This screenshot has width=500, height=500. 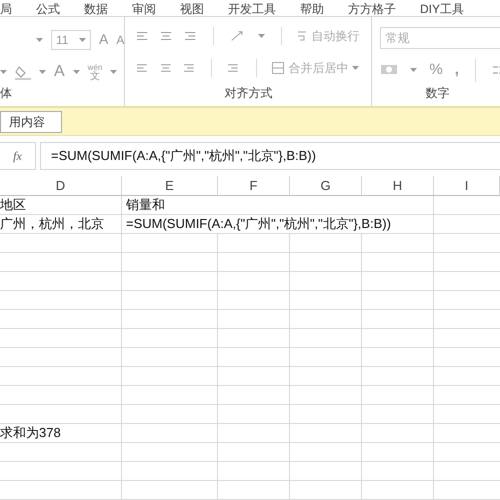 What do you see at coordinates (48, 9) in the screenshot?
I see `ribbon-tab: 公式` at bounding box center [48, 9].